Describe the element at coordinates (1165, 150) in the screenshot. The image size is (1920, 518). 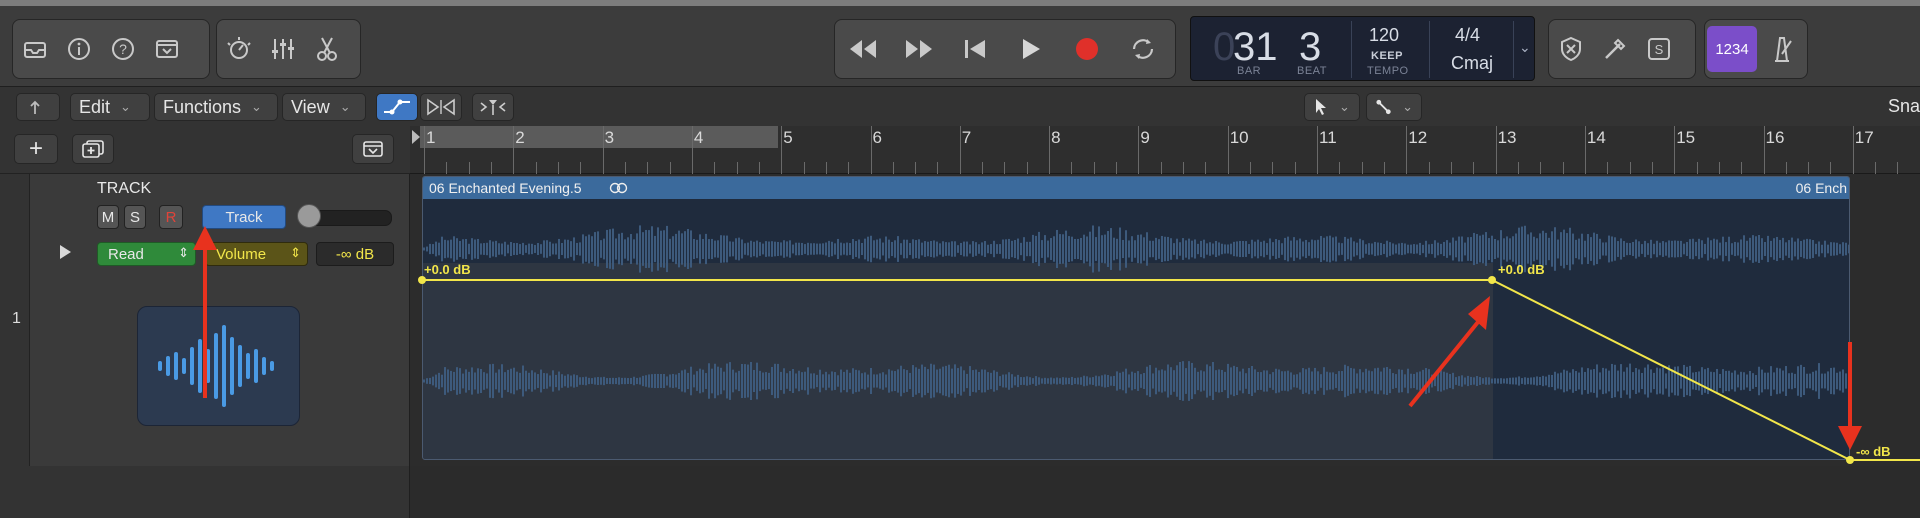
I see `bar-ruler: 1 2 3 4 5 6 7 8 9 10 11 12 13 14 15 16 17` at that location.